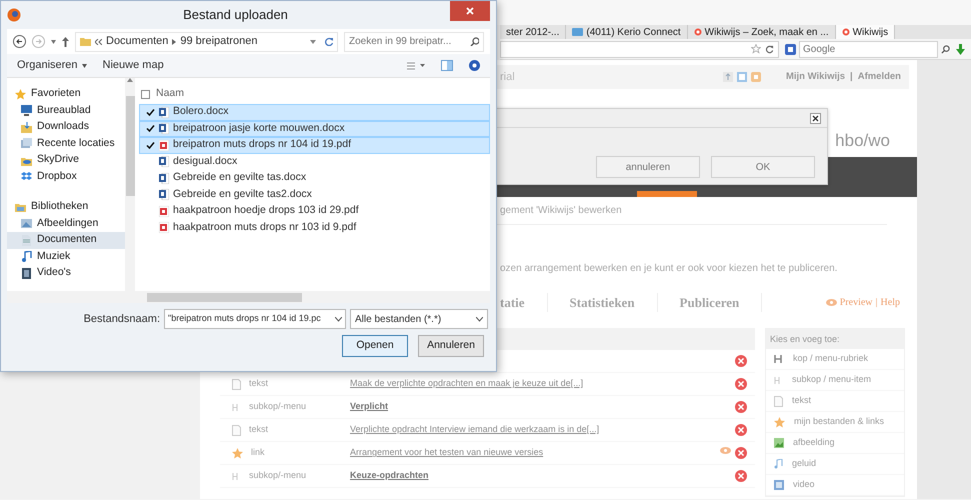 This screenshot has width=971, height=500. I want to click on nav-item: Dropbox, so click(66, 176).